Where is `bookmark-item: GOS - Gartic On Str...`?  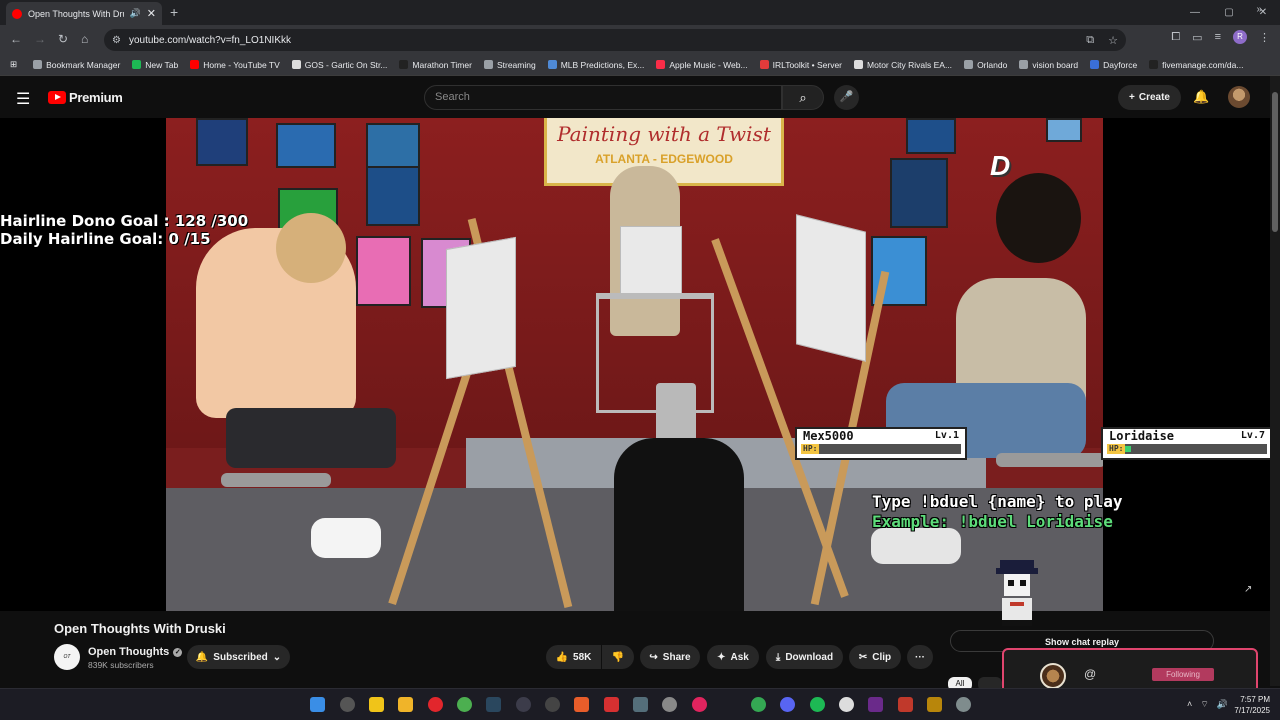
bookmark-item: GOS - Gartic On Str... is located at coordinates (339, 65).